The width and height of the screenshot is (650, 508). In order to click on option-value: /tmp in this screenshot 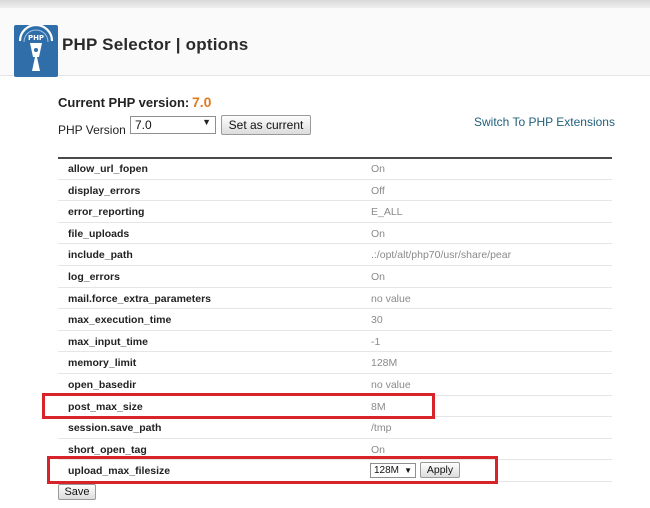, I will do `click(381, 428)`.